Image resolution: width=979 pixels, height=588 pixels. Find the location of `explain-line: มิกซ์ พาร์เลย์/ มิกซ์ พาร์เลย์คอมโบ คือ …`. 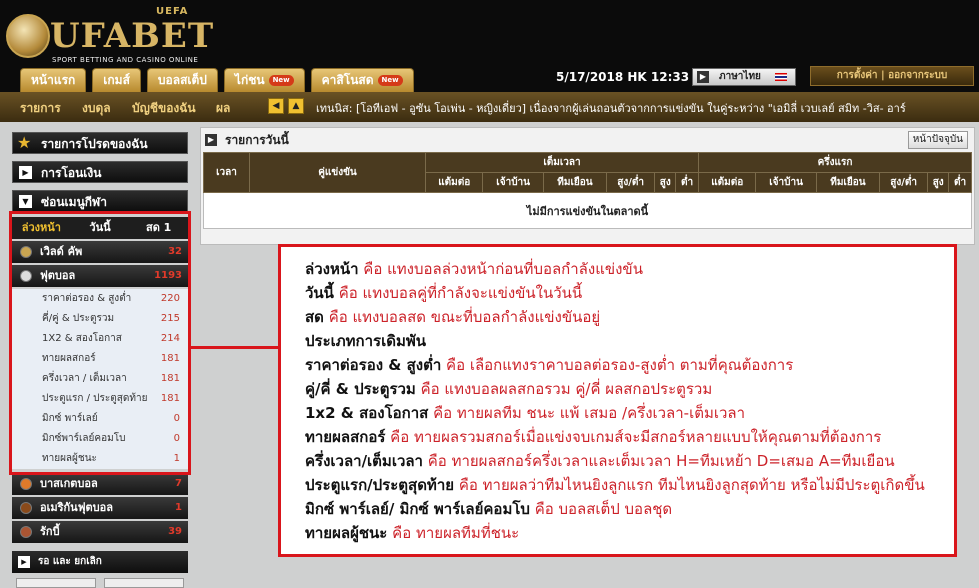

explain-line: มิกซ์ พาร์เลย์/ มิกซ์ พาร์เลย์คอมโบ คือ … is located at coordinates (489, 509).